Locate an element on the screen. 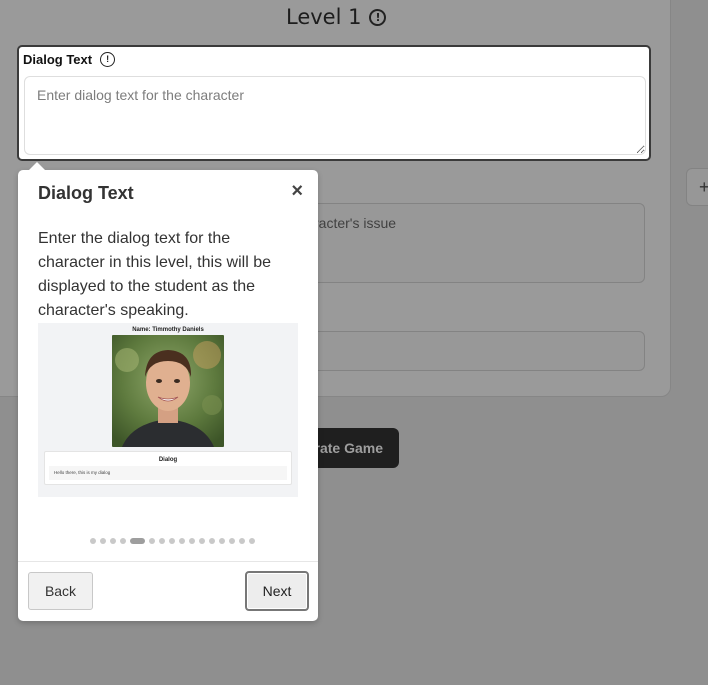 This screenshot has height=685, width=708. close-icon: × is located at coordinates (297, 191).